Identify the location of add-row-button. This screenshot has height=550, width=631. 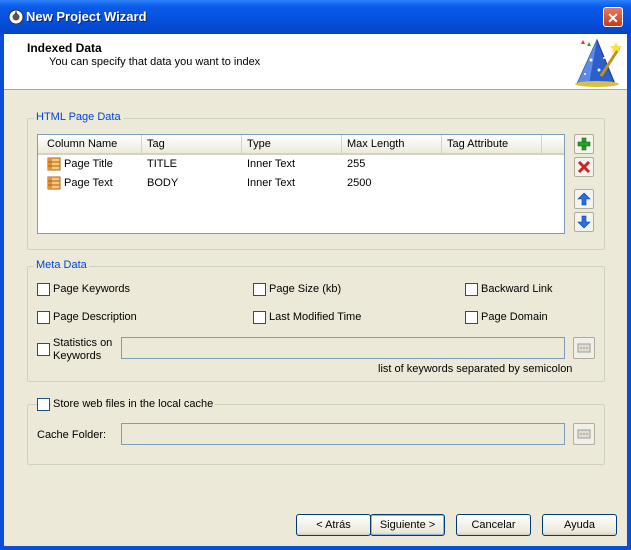
(584, 144).